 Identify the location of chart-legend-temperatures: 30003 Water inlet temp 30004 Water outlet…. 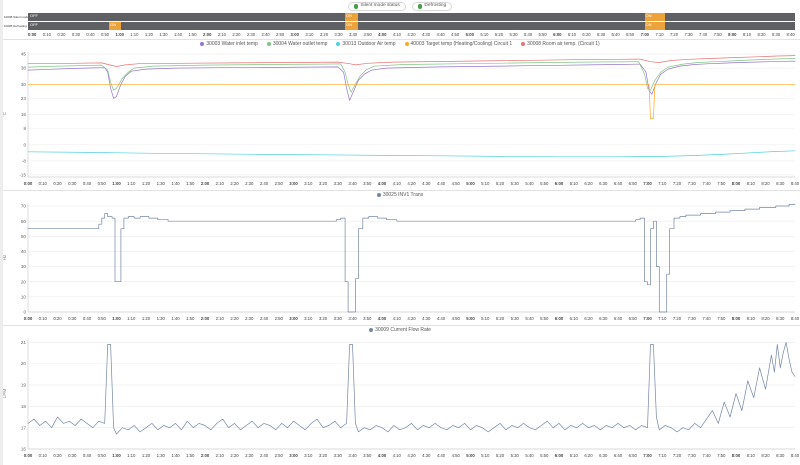
(400, 44).